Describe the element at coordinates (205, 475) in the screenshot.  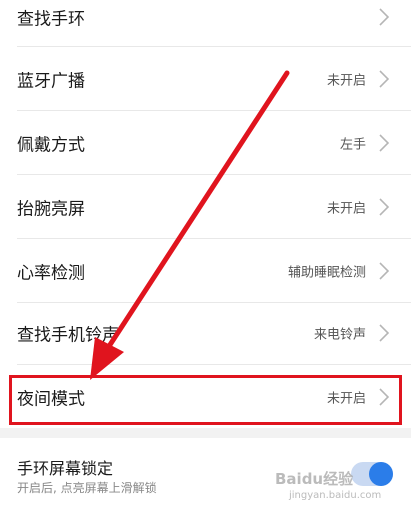
I see `setting-row-screen-lock: 手环屏幕锁定 开启后, 点亮屏幕上滑解锁` at that location.